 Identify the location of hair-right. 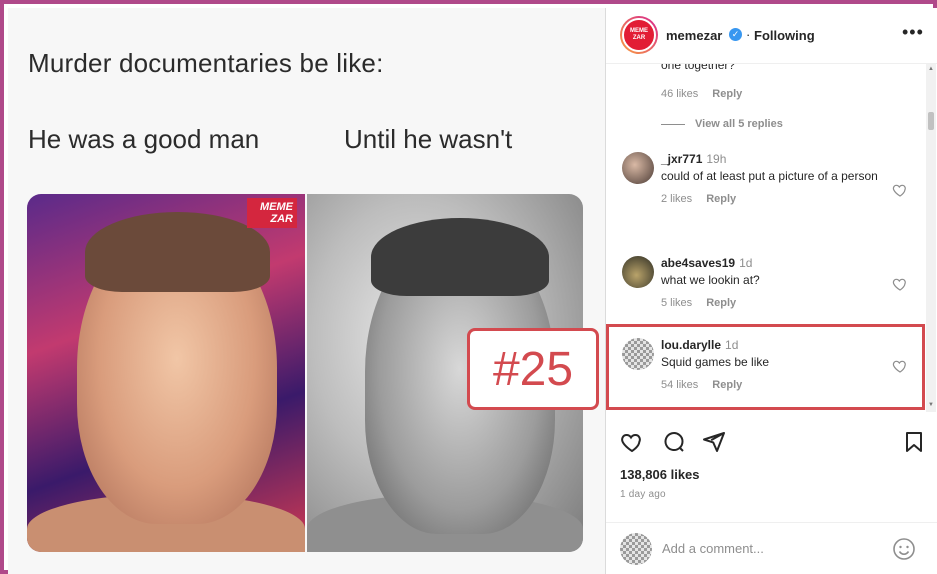
(460, 257).